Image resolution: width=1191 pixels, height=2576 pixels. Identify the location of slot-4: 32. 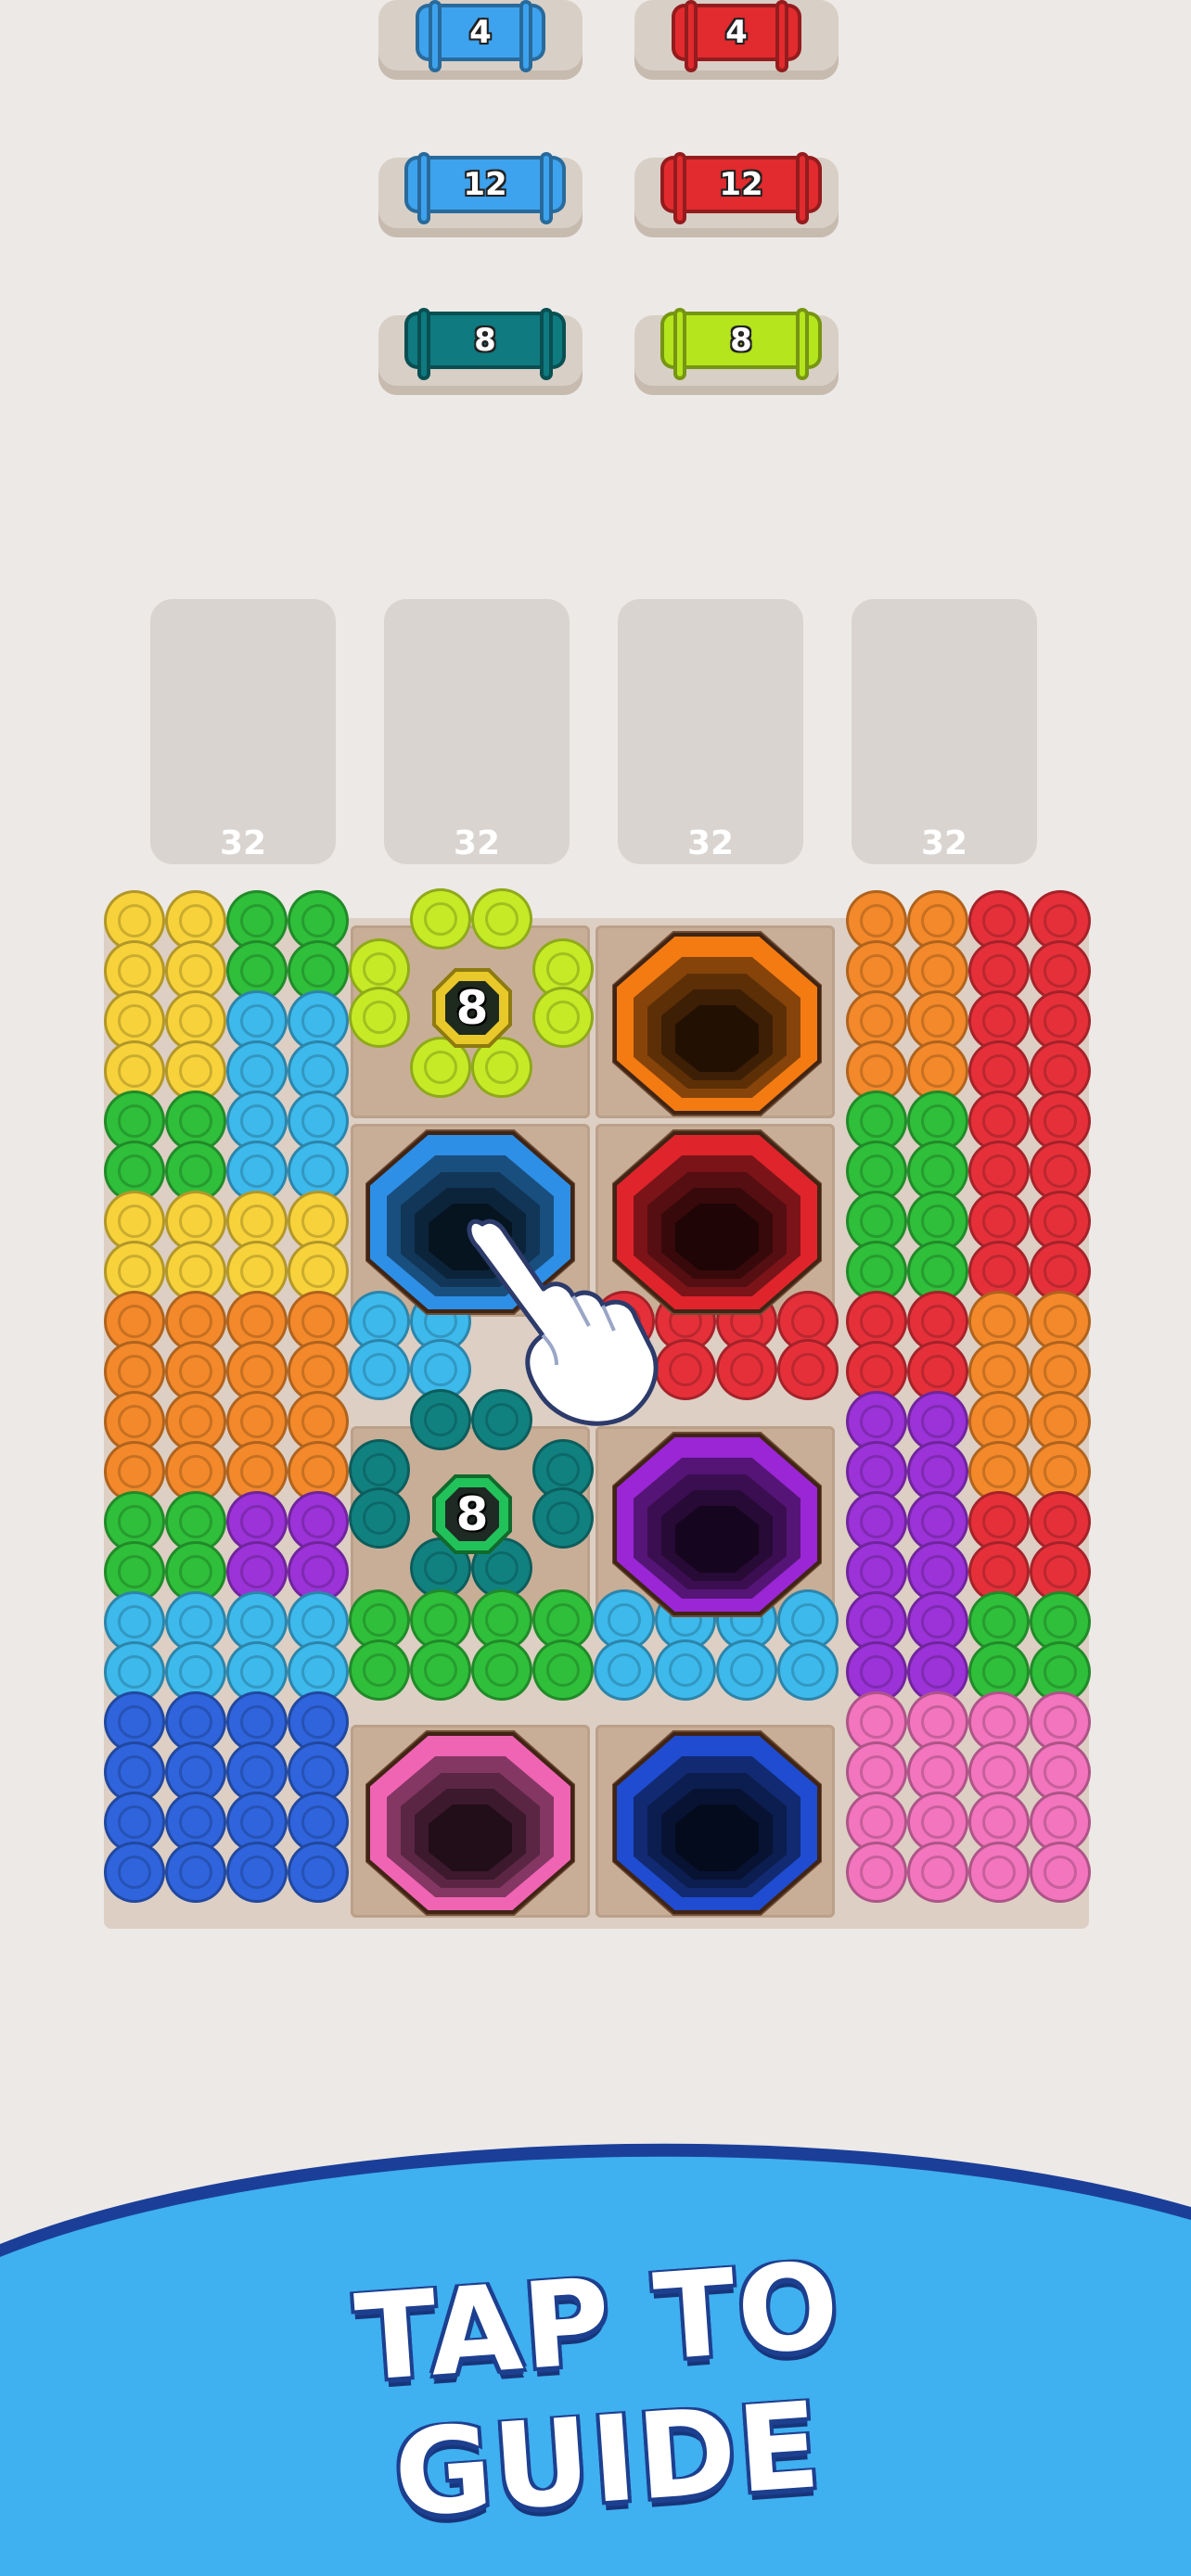
(944, 732).